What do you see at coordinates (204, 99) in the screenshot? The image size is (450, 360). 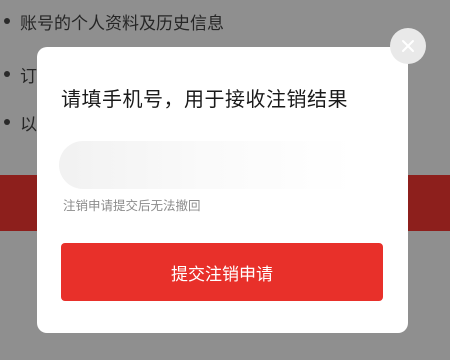 I see `dialog-title: 请填手机号，用于接收注销结果` at bounding box center [204, 99].